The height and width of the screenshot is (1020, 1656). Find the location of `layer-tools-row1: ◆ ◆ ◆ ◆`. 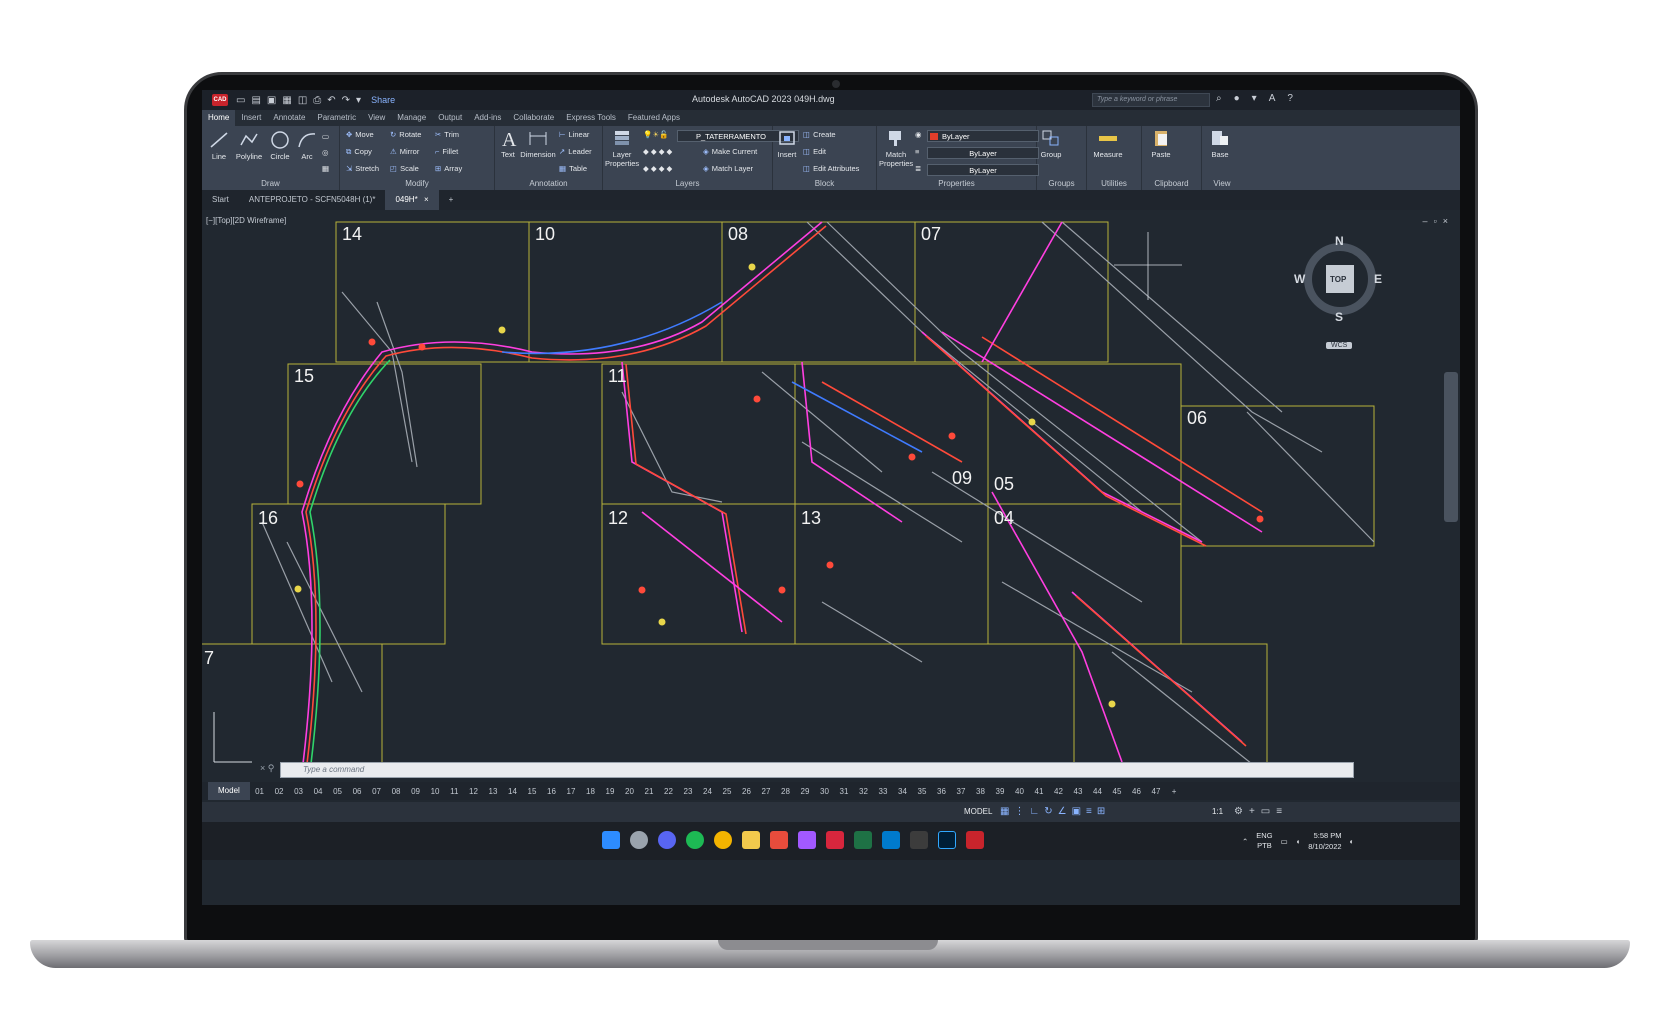

layer-tools-row1: ◆ ◆ ◆ ◆ is located at coordinates (657, 151).